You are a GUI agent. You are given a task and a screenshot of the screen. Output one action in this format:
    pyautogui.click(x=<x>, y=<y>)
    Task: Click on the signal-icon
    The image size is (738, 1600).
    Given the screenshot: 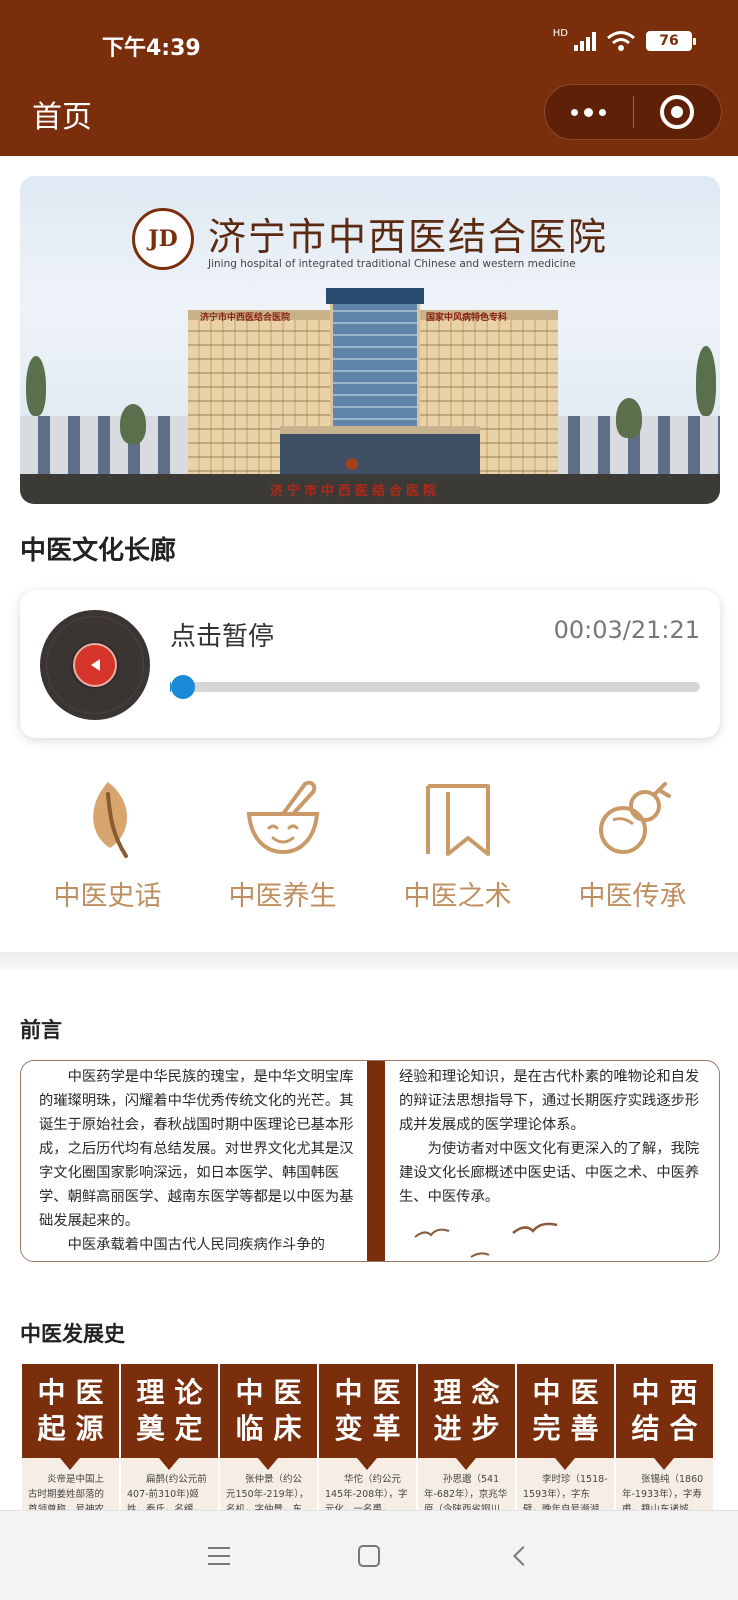 What is the action you would take?
    pyautogui.click(x=585, y=41)
    